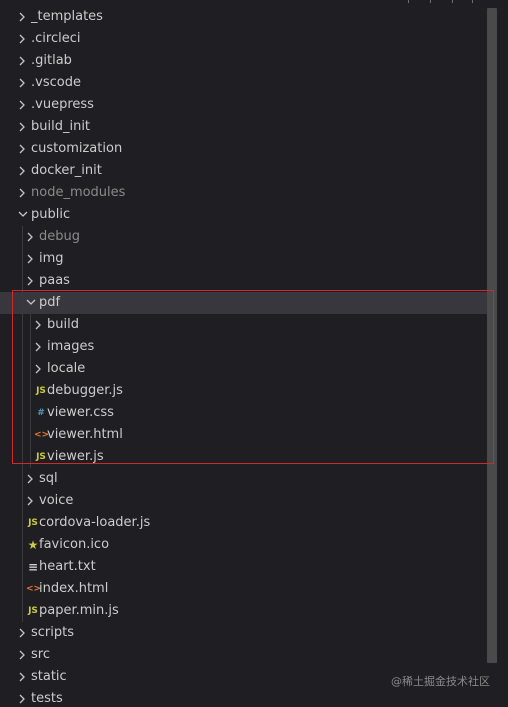  Describe the element at coordinates (245, 589) in the screenshot. I see `file-row-index-html: <> index.html` at that location.